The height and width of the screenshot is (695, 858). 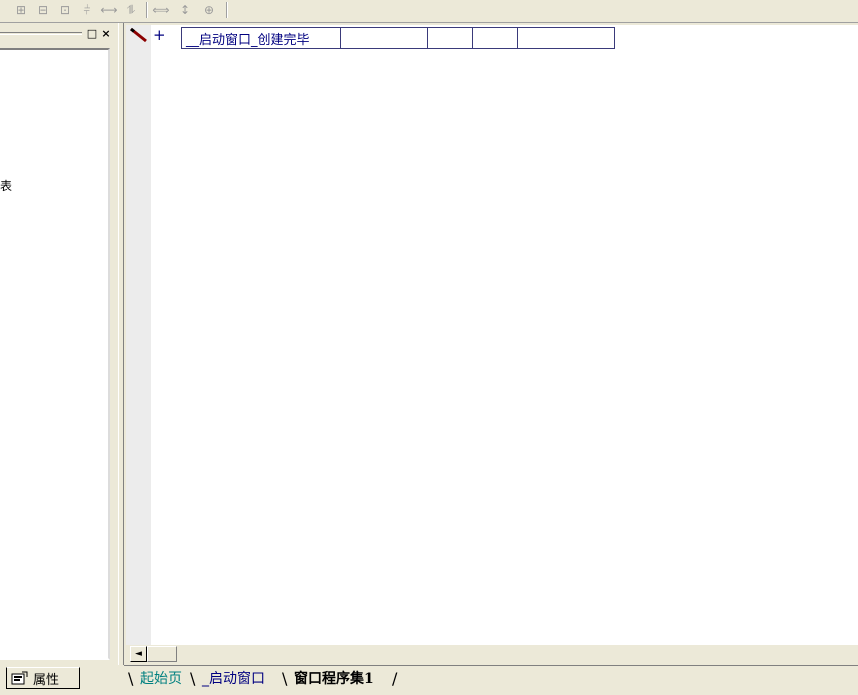 I want to click on same-height-icon: ↕, so click(x=185, y=10).